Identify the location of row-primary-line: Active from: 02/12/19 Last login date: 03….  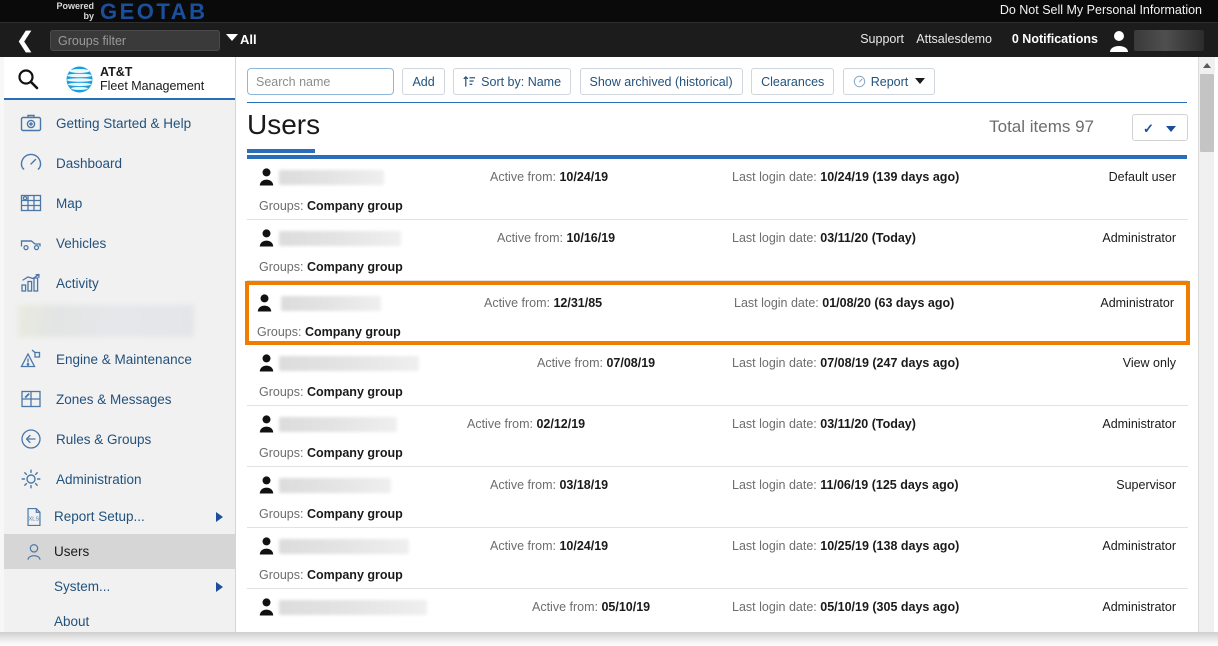
(717, 424).